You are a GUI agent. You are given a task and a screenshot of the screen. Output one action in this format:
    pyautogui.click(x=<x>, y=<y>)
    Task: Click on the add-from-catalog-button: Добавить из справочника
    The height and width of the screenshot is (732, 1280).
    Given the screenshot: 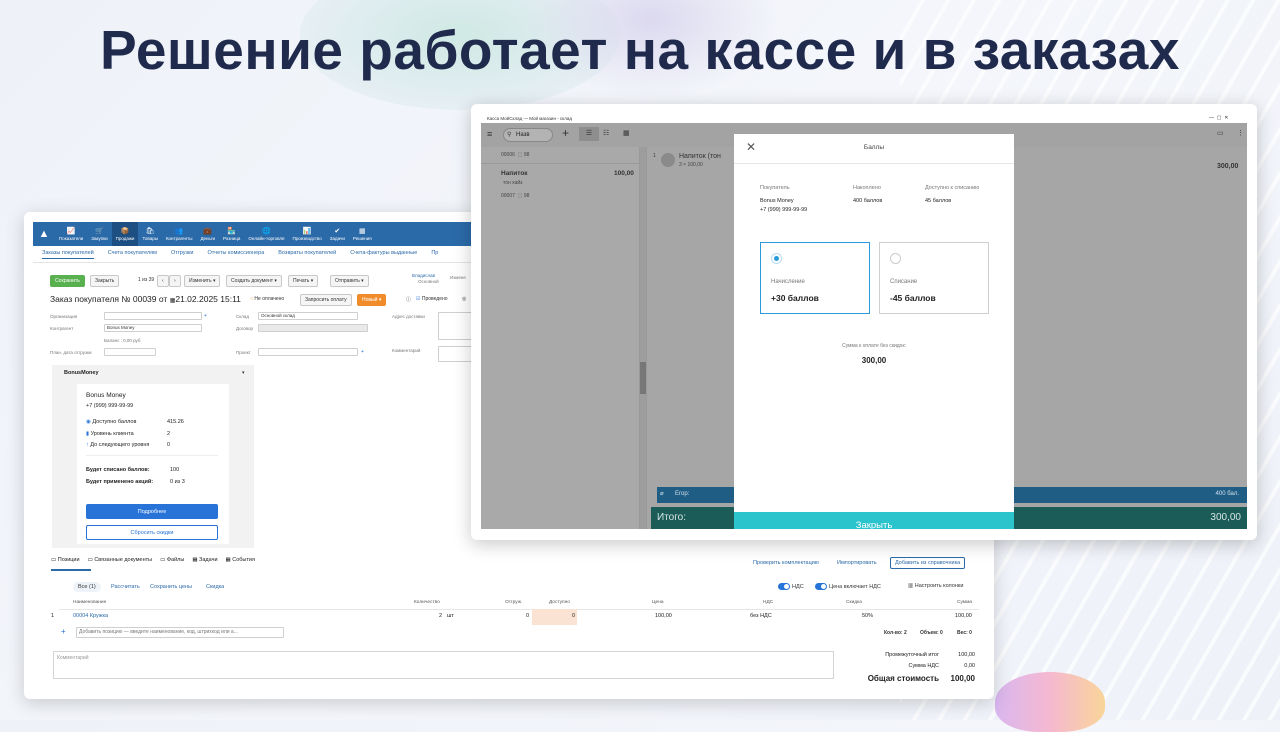 What is the action you would take?
    pyautogui.click(x=928, y=563)
    